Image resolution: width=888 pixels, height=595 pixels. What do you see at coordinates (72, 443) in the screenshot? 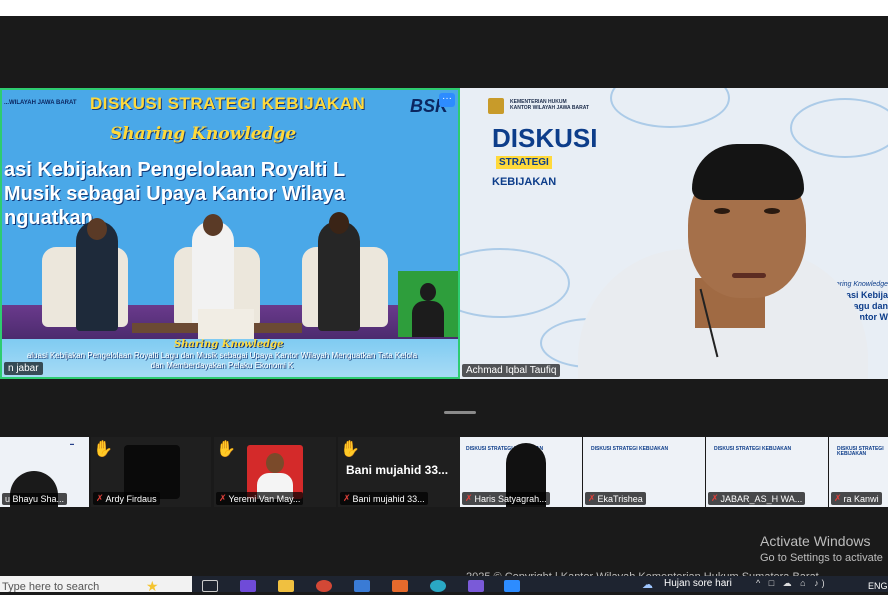
I see `mini-slide-logo: ▬` at bounding box center [72, 443].